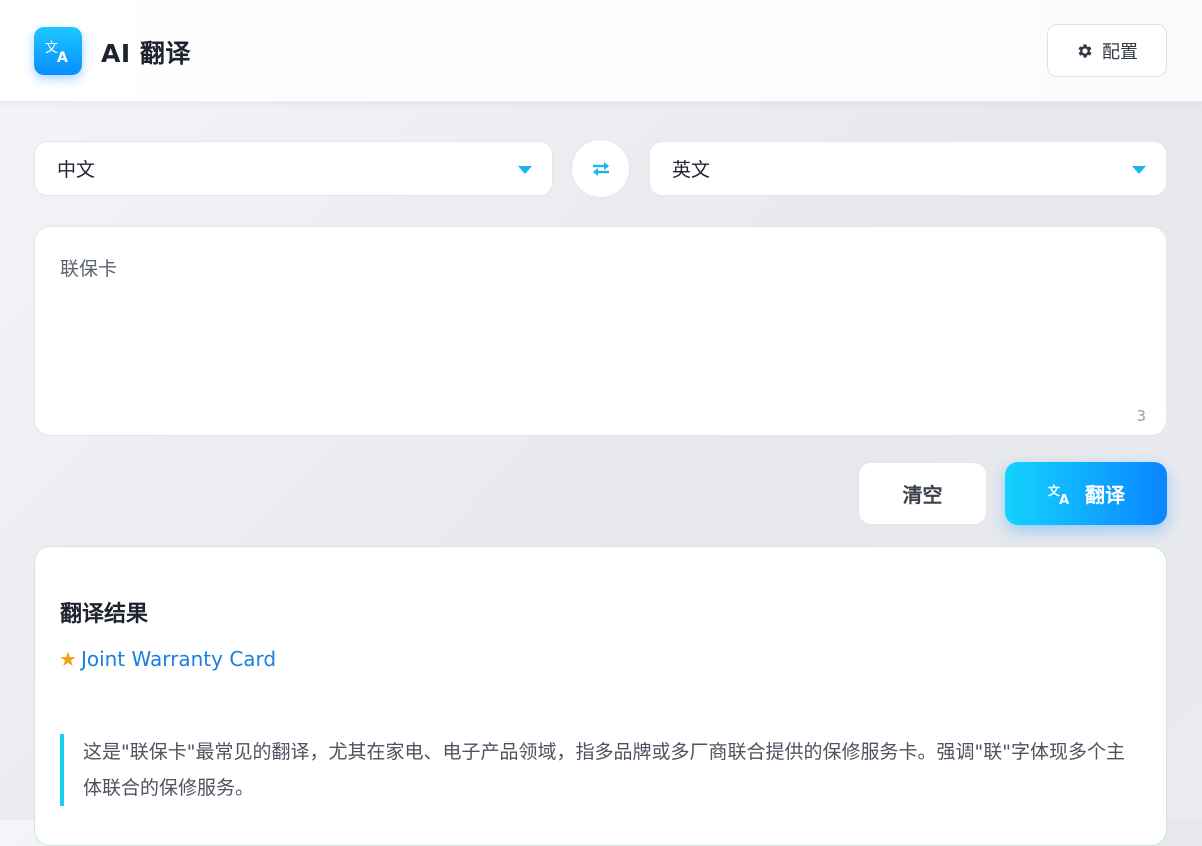 This screenshot has height=846, width=1202. I want to click on translate-button: 文 A 翻译, so click(1086, 493).